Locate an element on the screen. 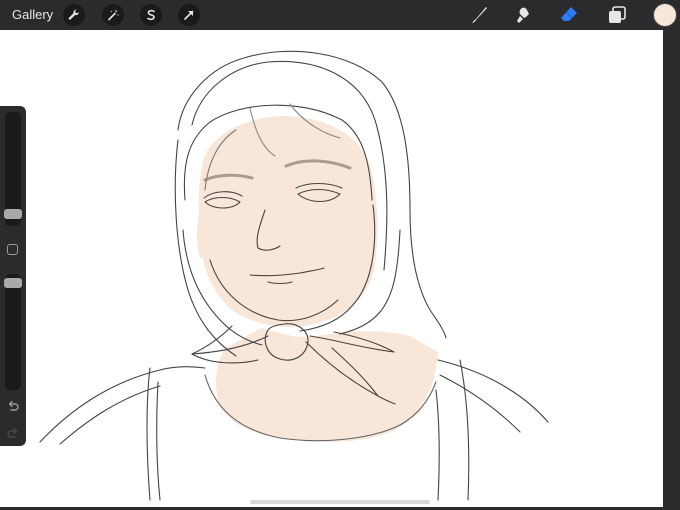 The image size is (680, 510). redo-icon is located at coordinates (13, 433).